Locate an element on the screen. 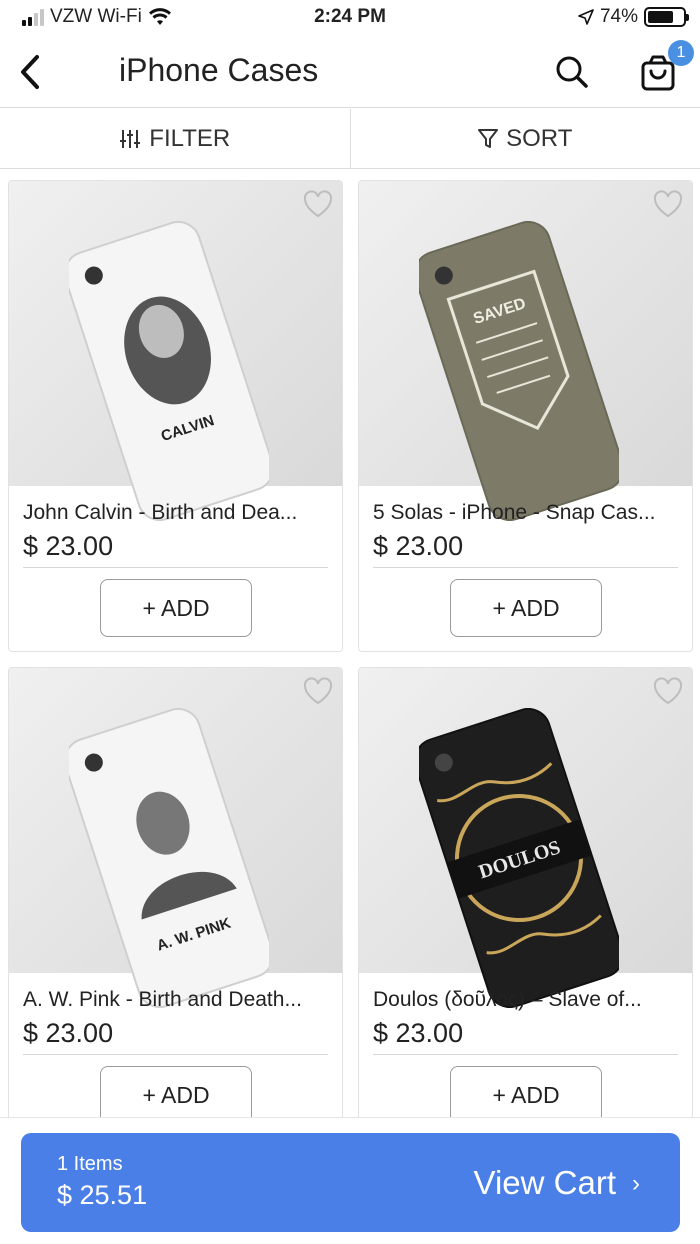 Image resolution: width=700 pixels, height=1244 pixels. sliders-icon is located at coordinates (130, 138).